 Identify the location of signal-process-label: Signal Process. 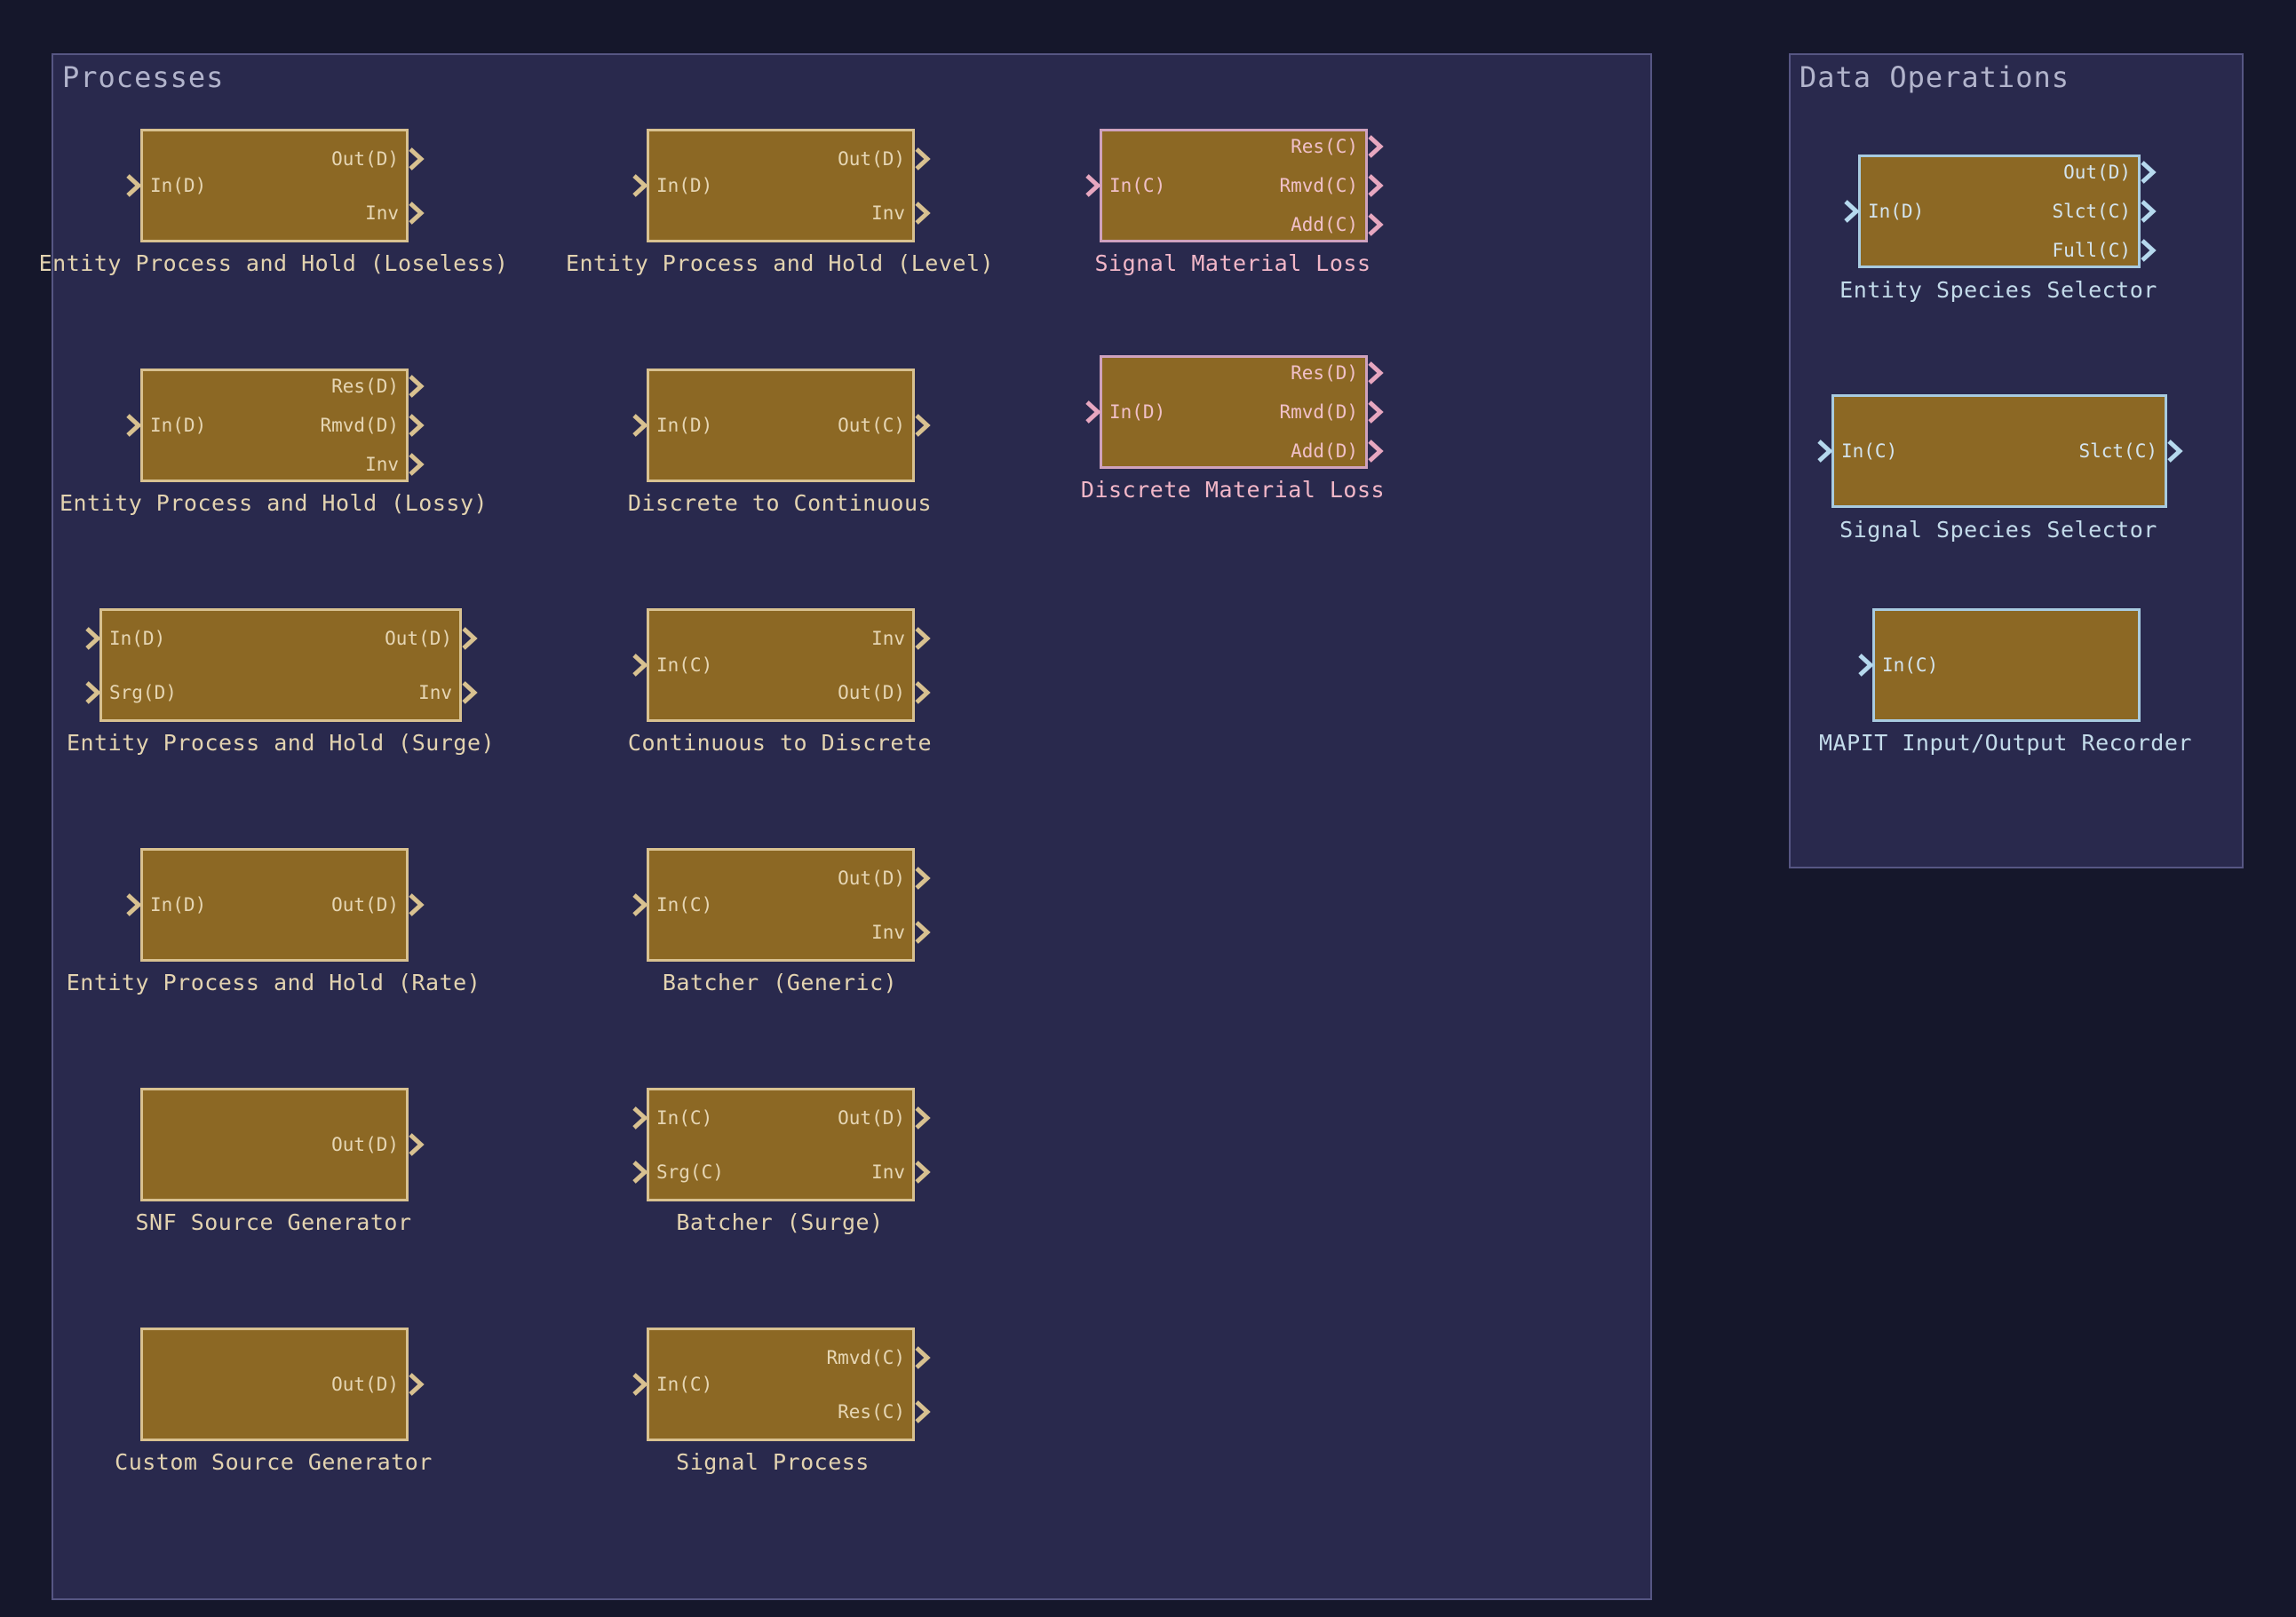
(773, 1462).